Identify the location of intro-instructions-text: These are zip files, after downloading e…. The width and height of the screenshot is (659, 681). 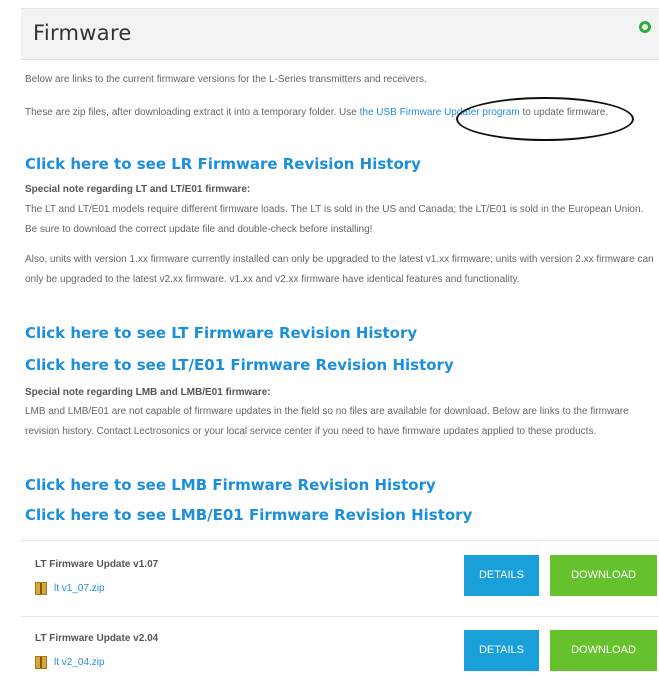
(192, 112).